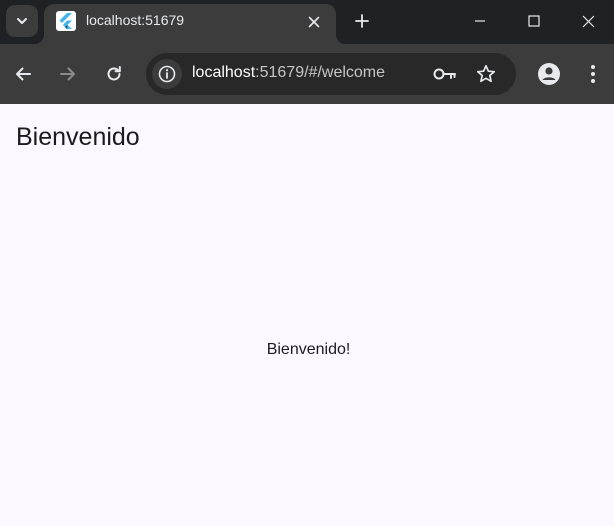 The image size is (614, 526). I want to click on browser-tab-active: localhost:51679, so click(190, 24).